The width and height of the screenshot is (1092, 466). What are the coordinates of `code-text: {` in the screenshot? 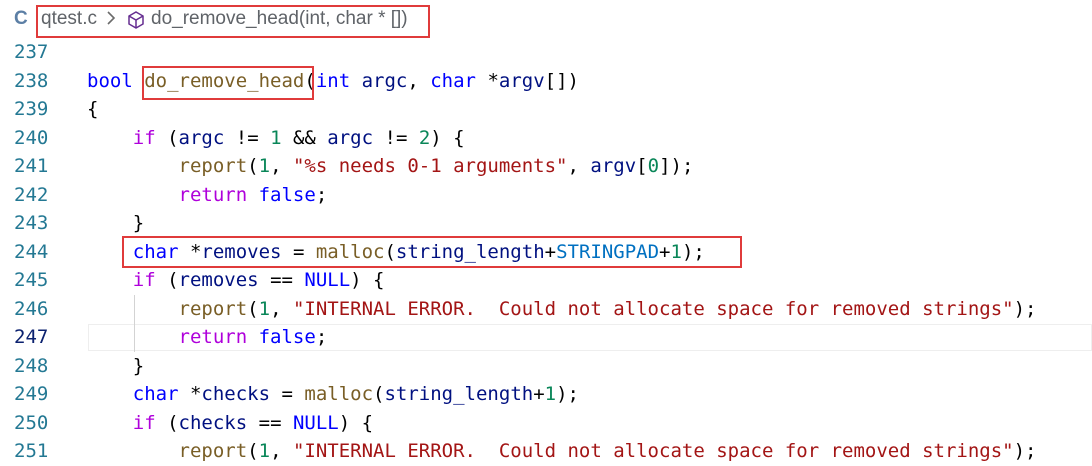 It's located at (92, 109).